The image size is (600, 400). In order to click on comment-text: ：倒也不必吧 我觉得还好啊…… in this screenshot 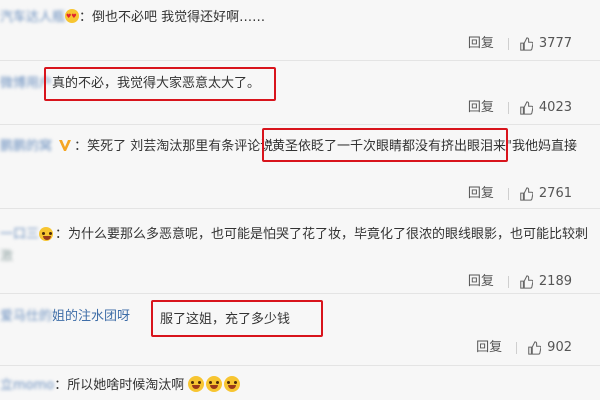, I will do `click(172, 17)`.